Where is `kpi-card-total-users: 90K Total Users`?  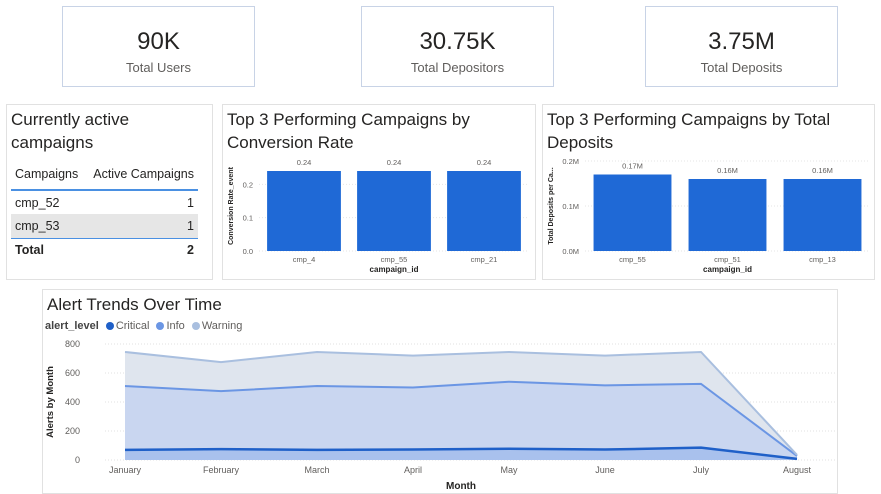 kpi-card-total-users: 90K Total Users is located at coordinates (158, 46).